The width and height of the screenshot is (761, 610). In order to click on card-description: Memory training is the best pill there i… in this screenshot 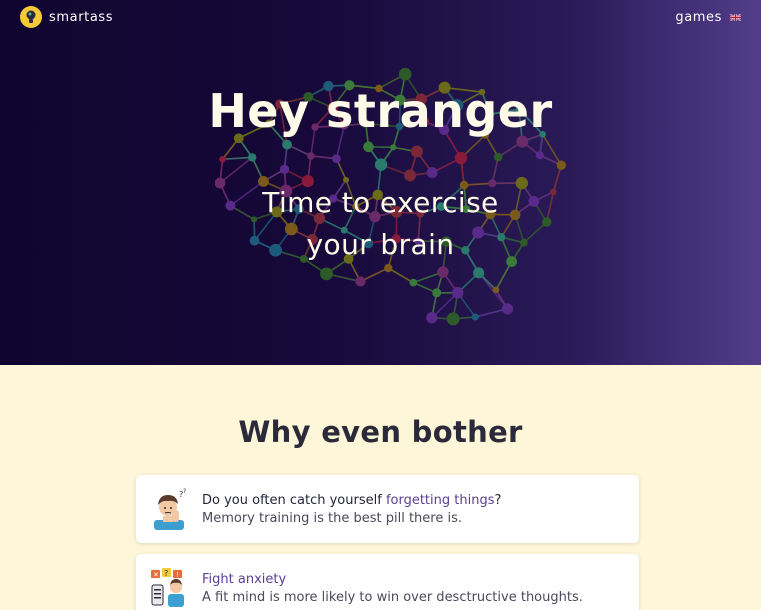, I will do `click(332, 518)`.